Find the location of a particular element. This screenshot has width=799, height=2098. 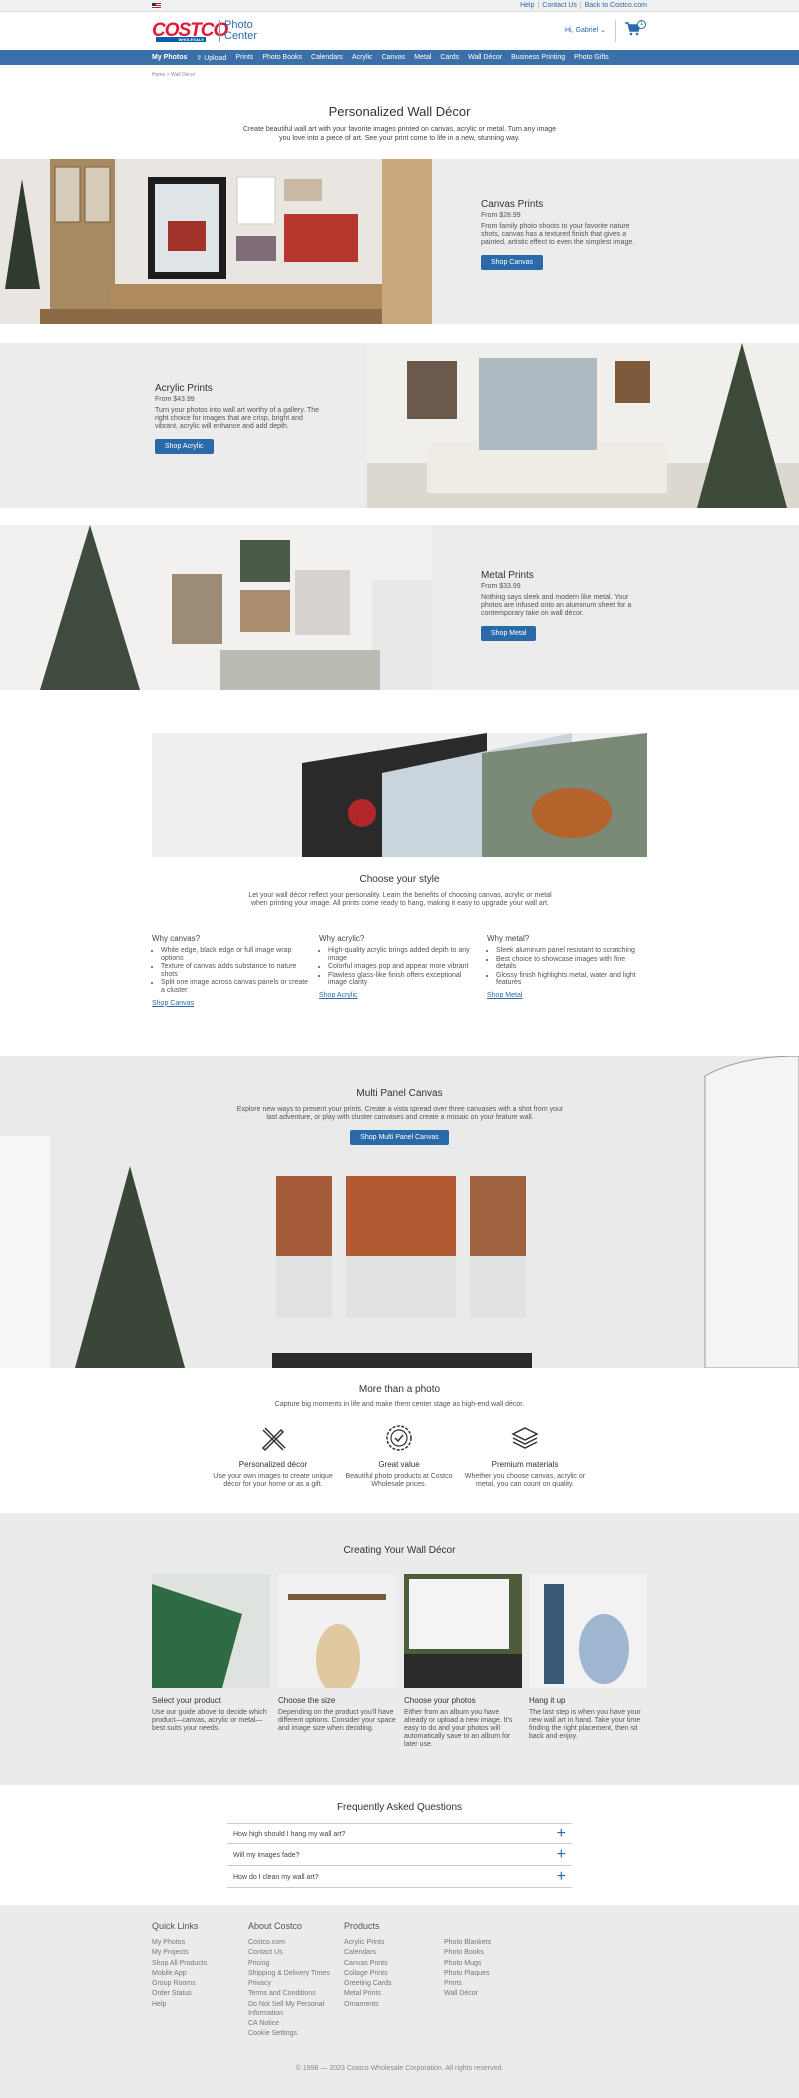

footer-link: Collage Prints is located at coordinates (367, 1974).